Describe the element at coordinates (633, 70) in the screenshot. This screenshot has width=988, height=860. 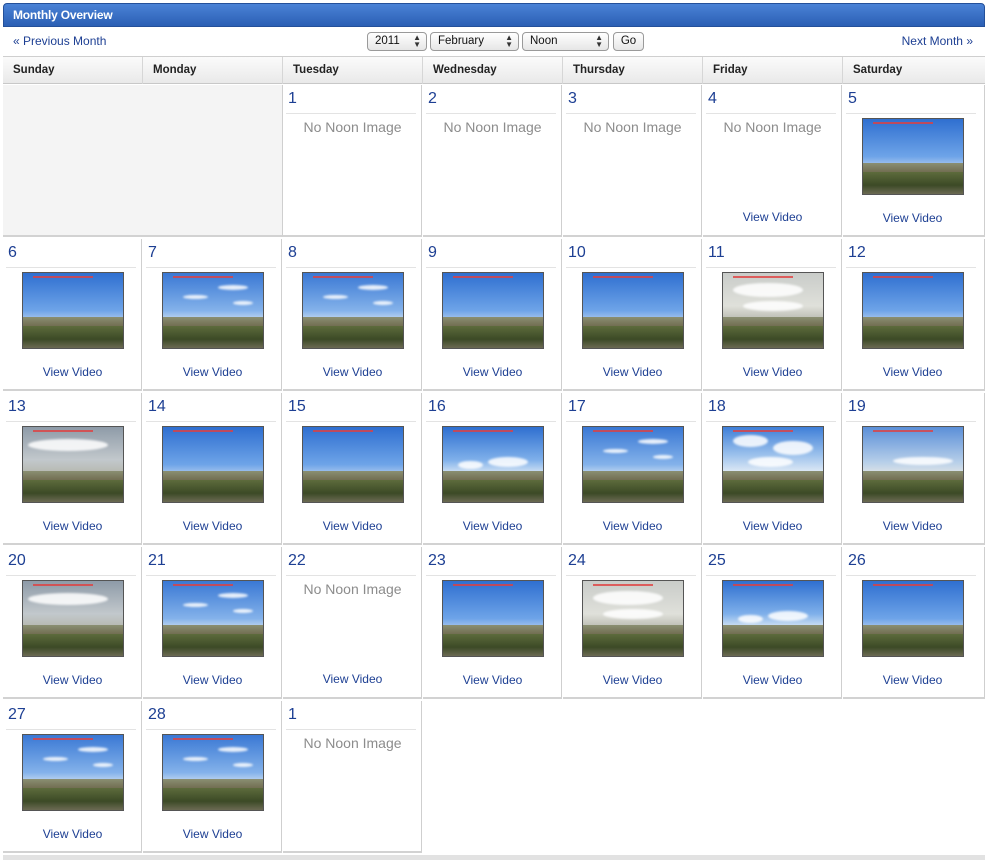
I see `weekday-thursday: Thursday` at that location.